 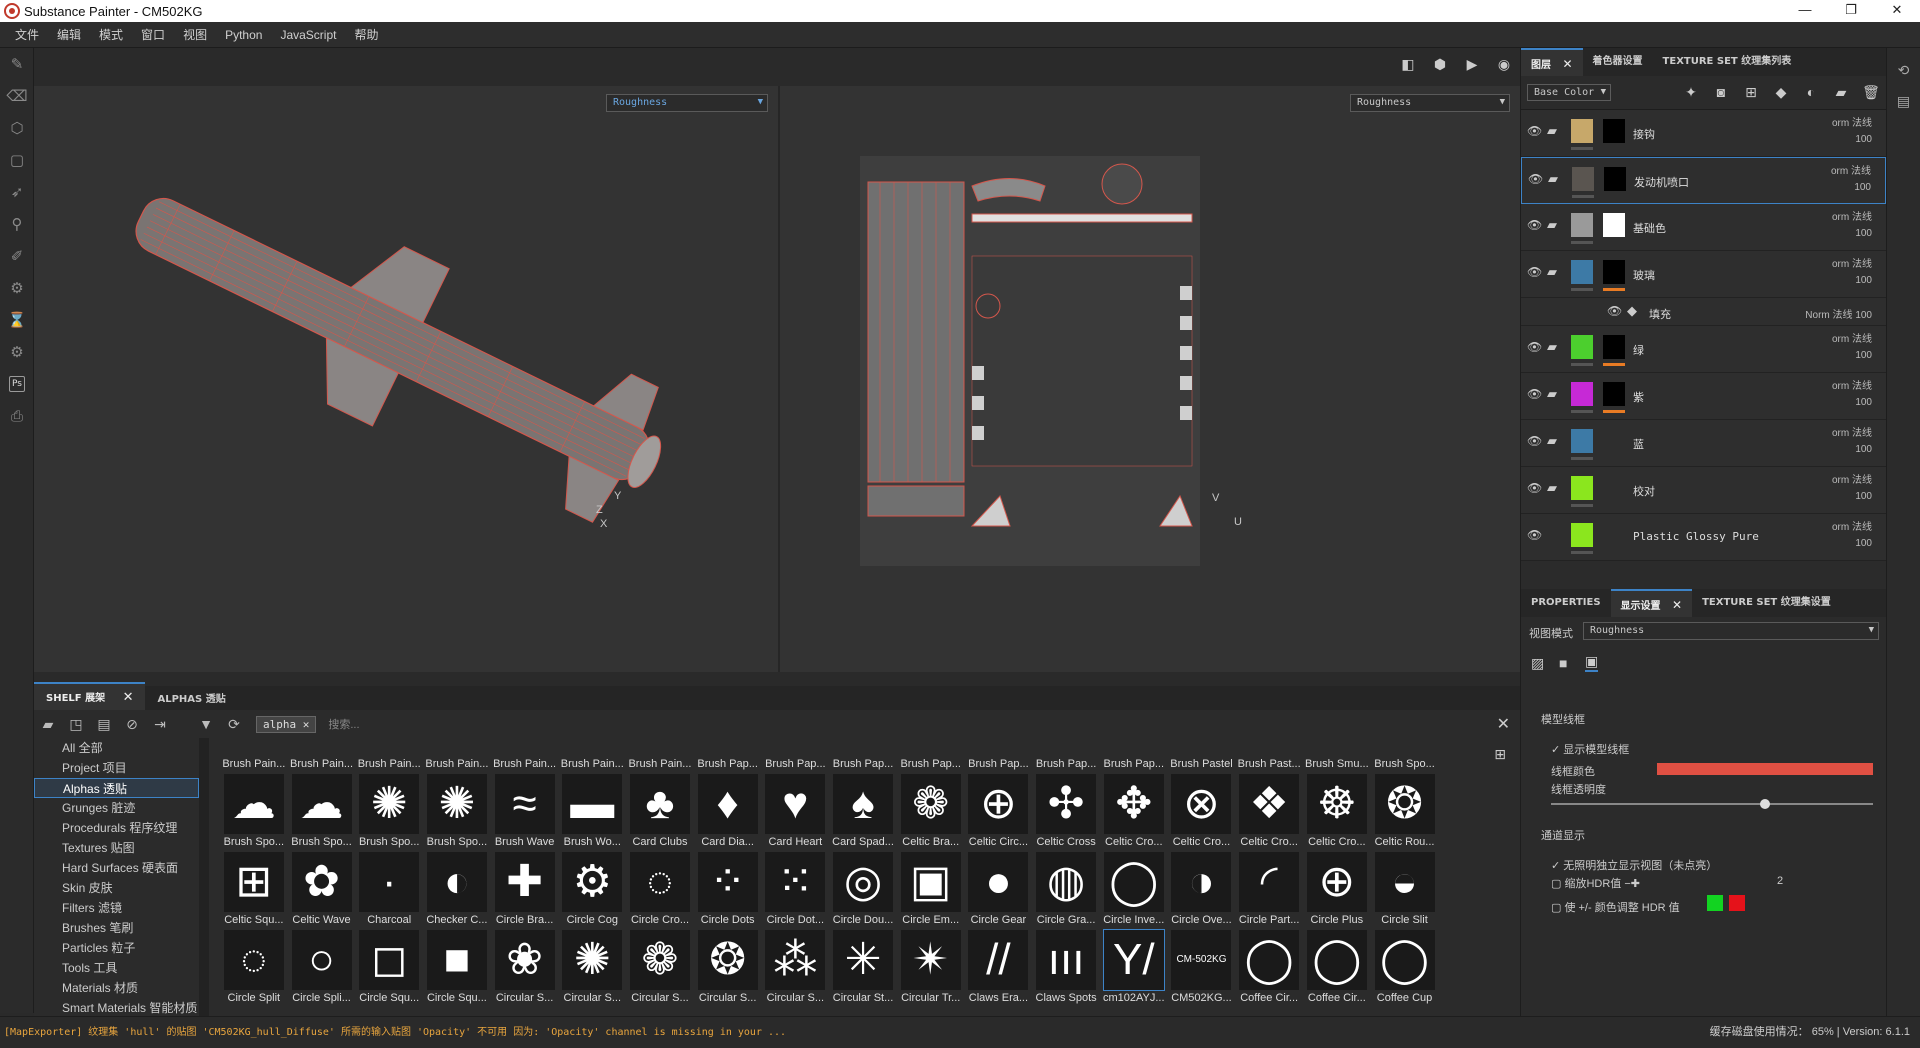 What do you see at coordinates (308, 35) in the screenshot?
I see `menu-javascript: JavaScript` at bounding box center [308, 35].